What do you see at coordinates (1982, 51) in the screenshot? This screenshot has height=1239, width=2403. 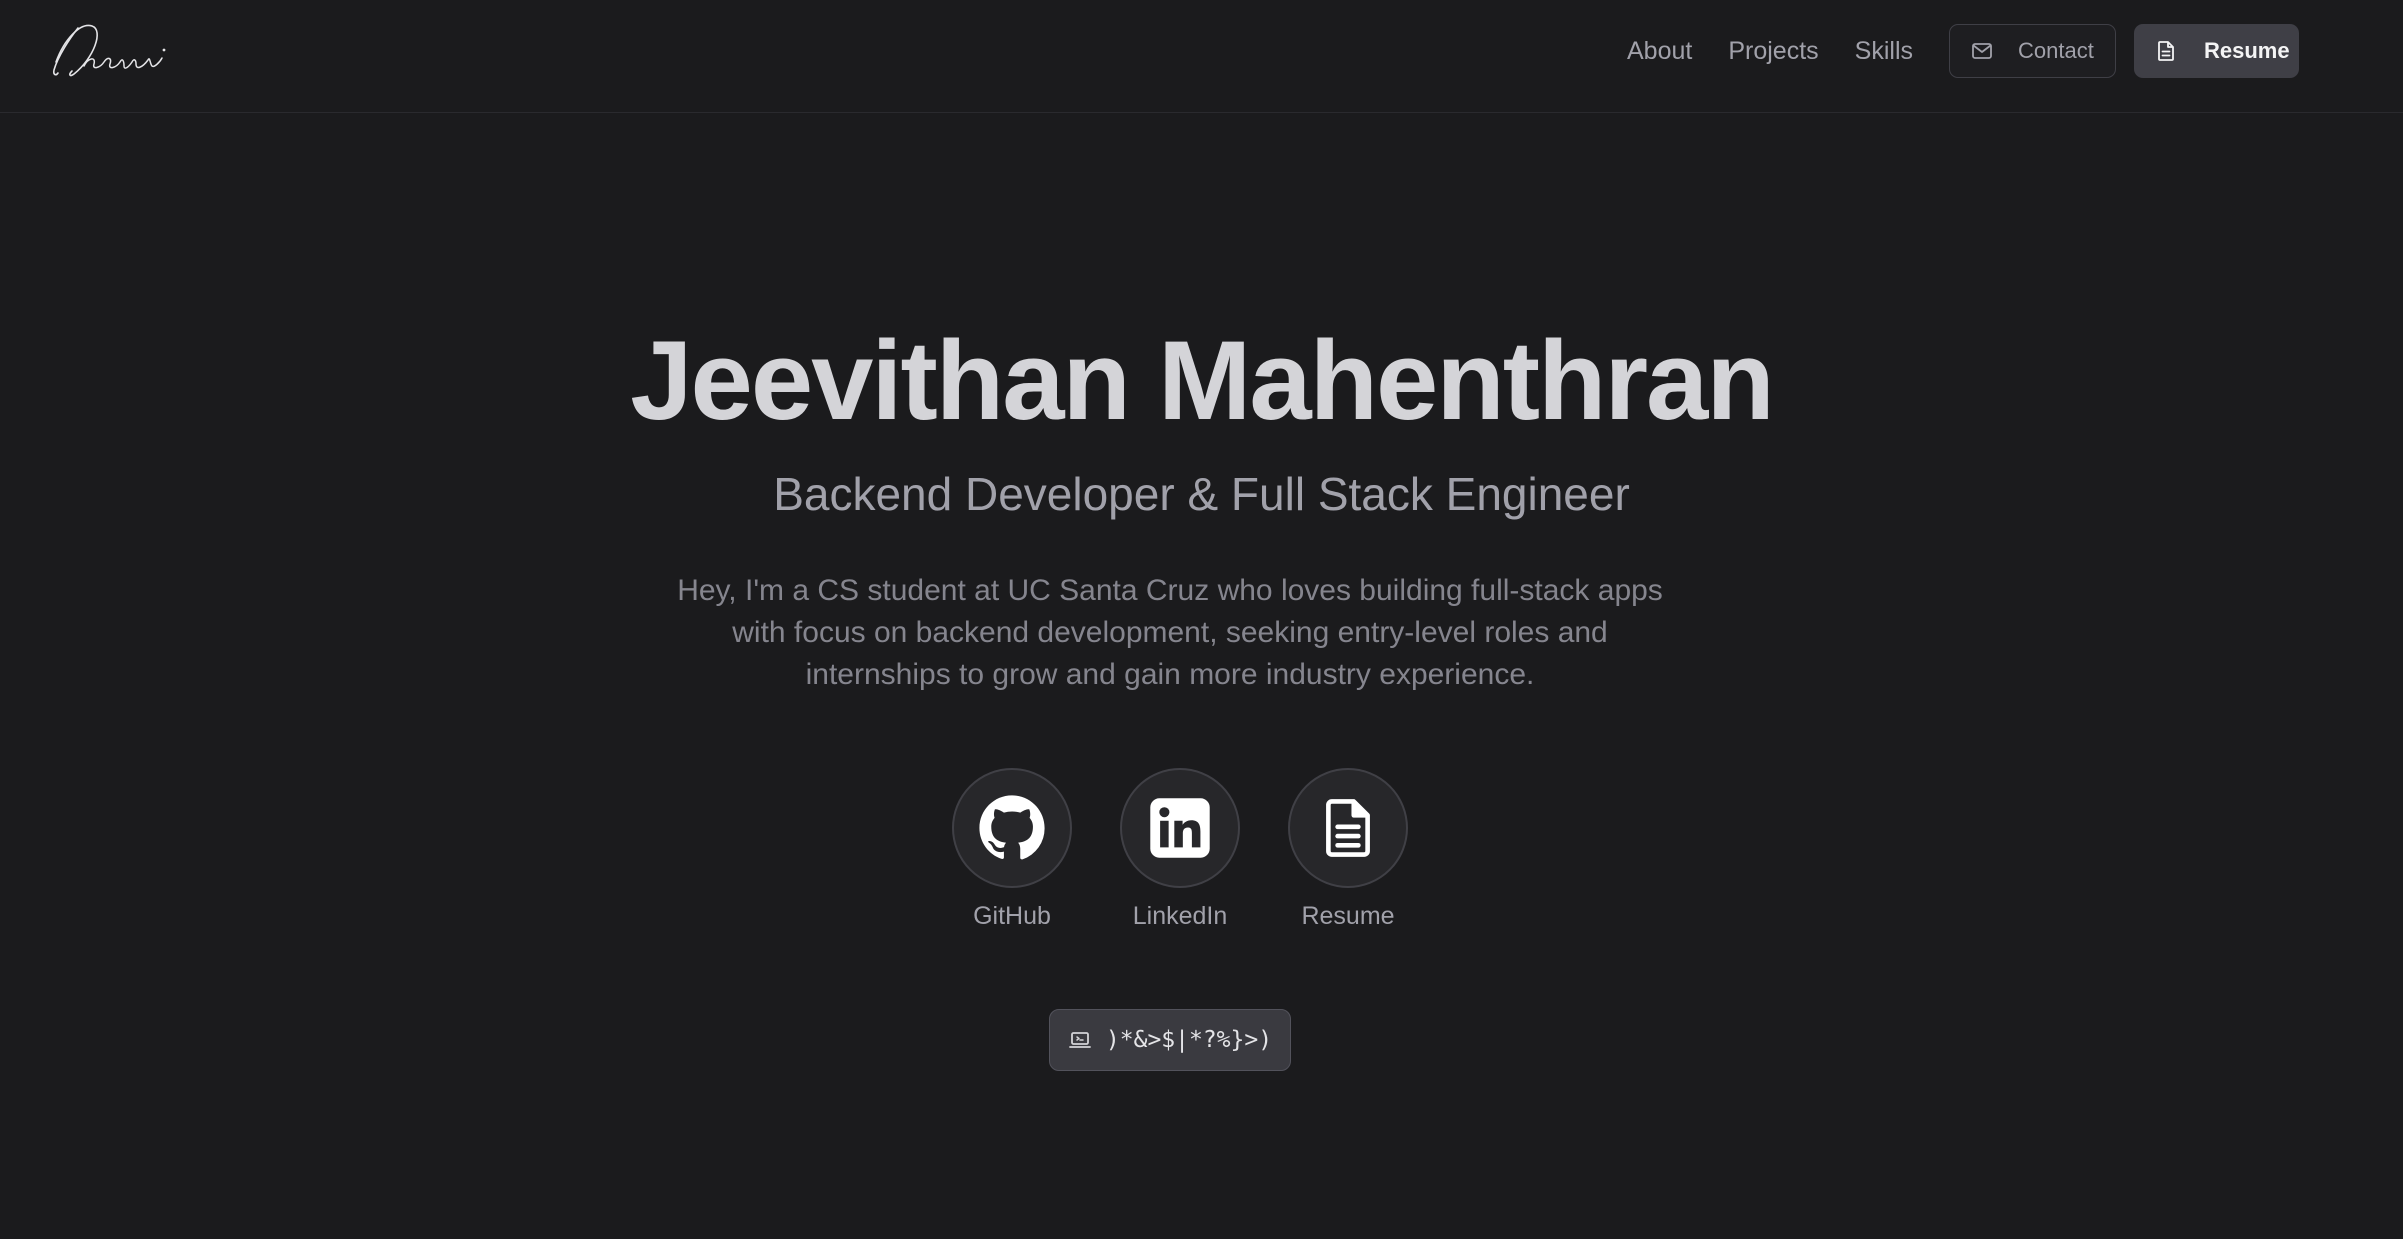 I see `mail-icon` at bounding box center [1982, 51].